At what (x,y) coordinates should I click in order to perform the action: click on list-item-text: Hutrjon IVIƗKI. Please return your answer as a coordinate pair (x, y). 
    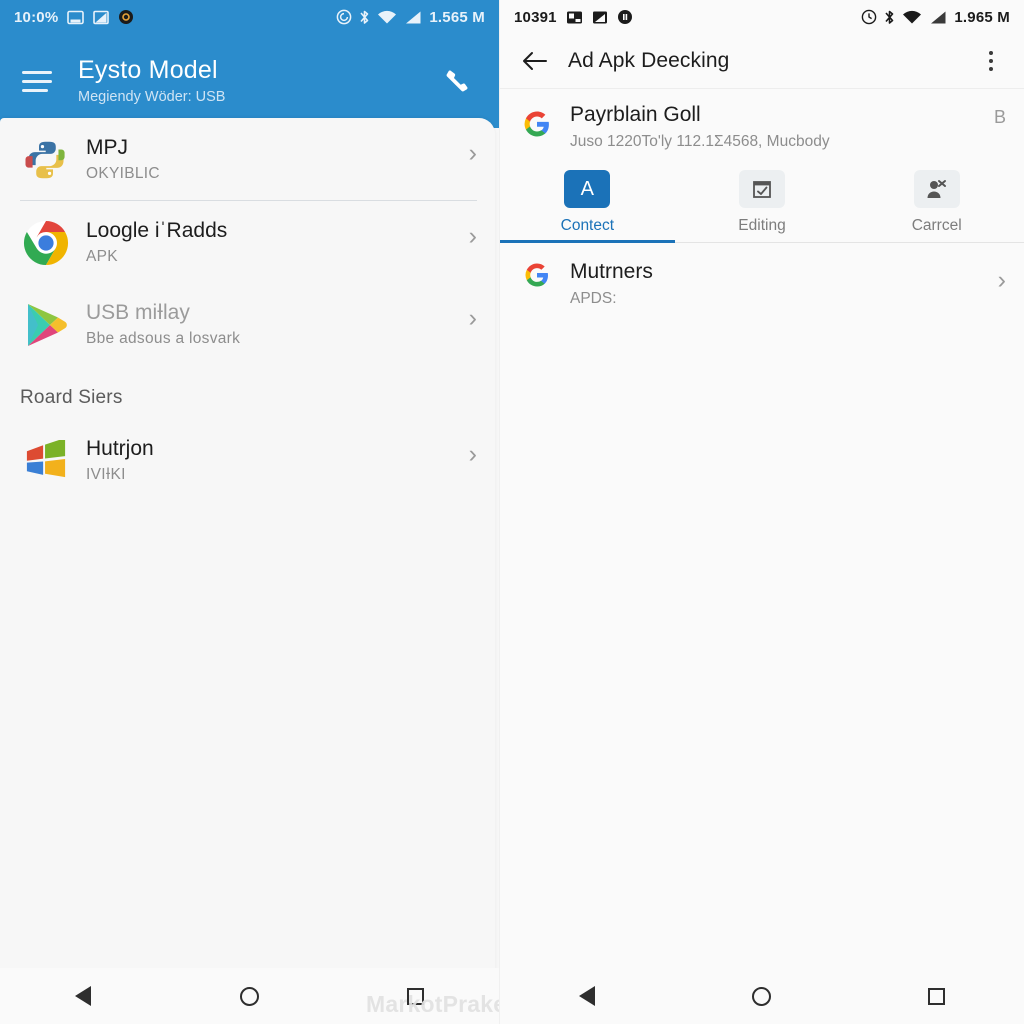
    Looking at the image, I should click on (277, 459).